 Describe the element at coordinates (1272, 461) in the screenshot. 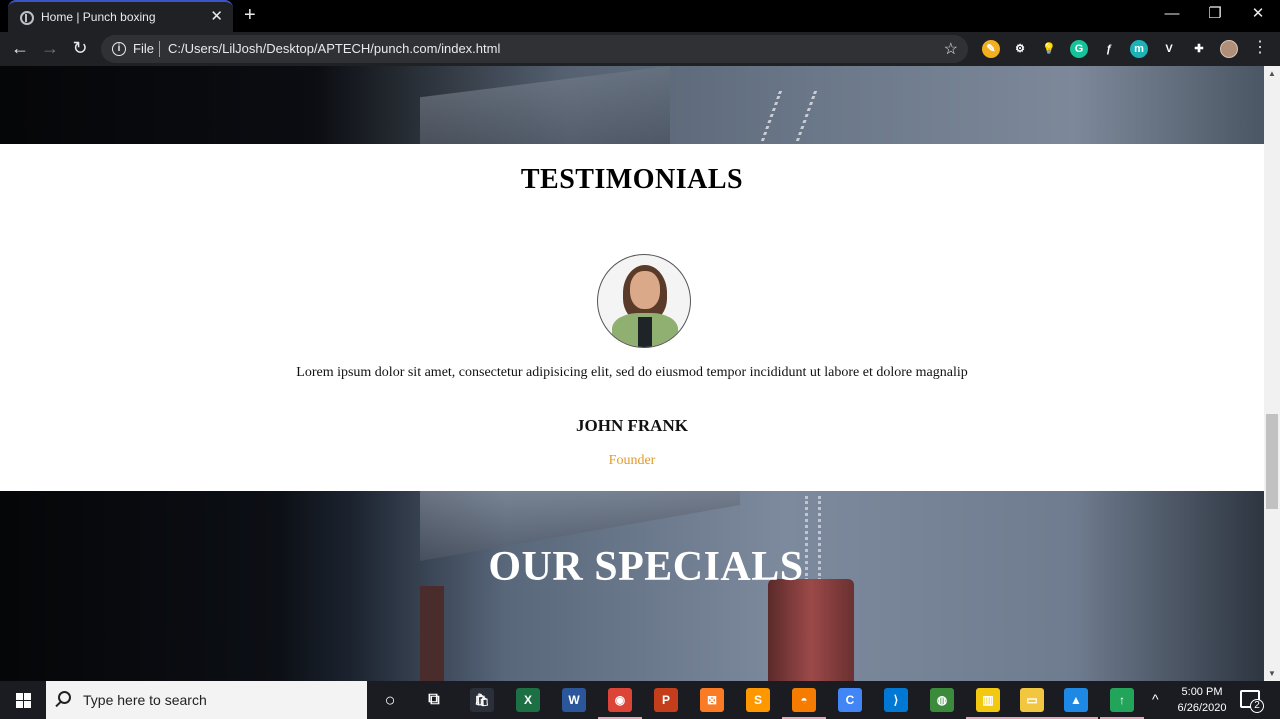

I see `scroll-thumb` at that location.